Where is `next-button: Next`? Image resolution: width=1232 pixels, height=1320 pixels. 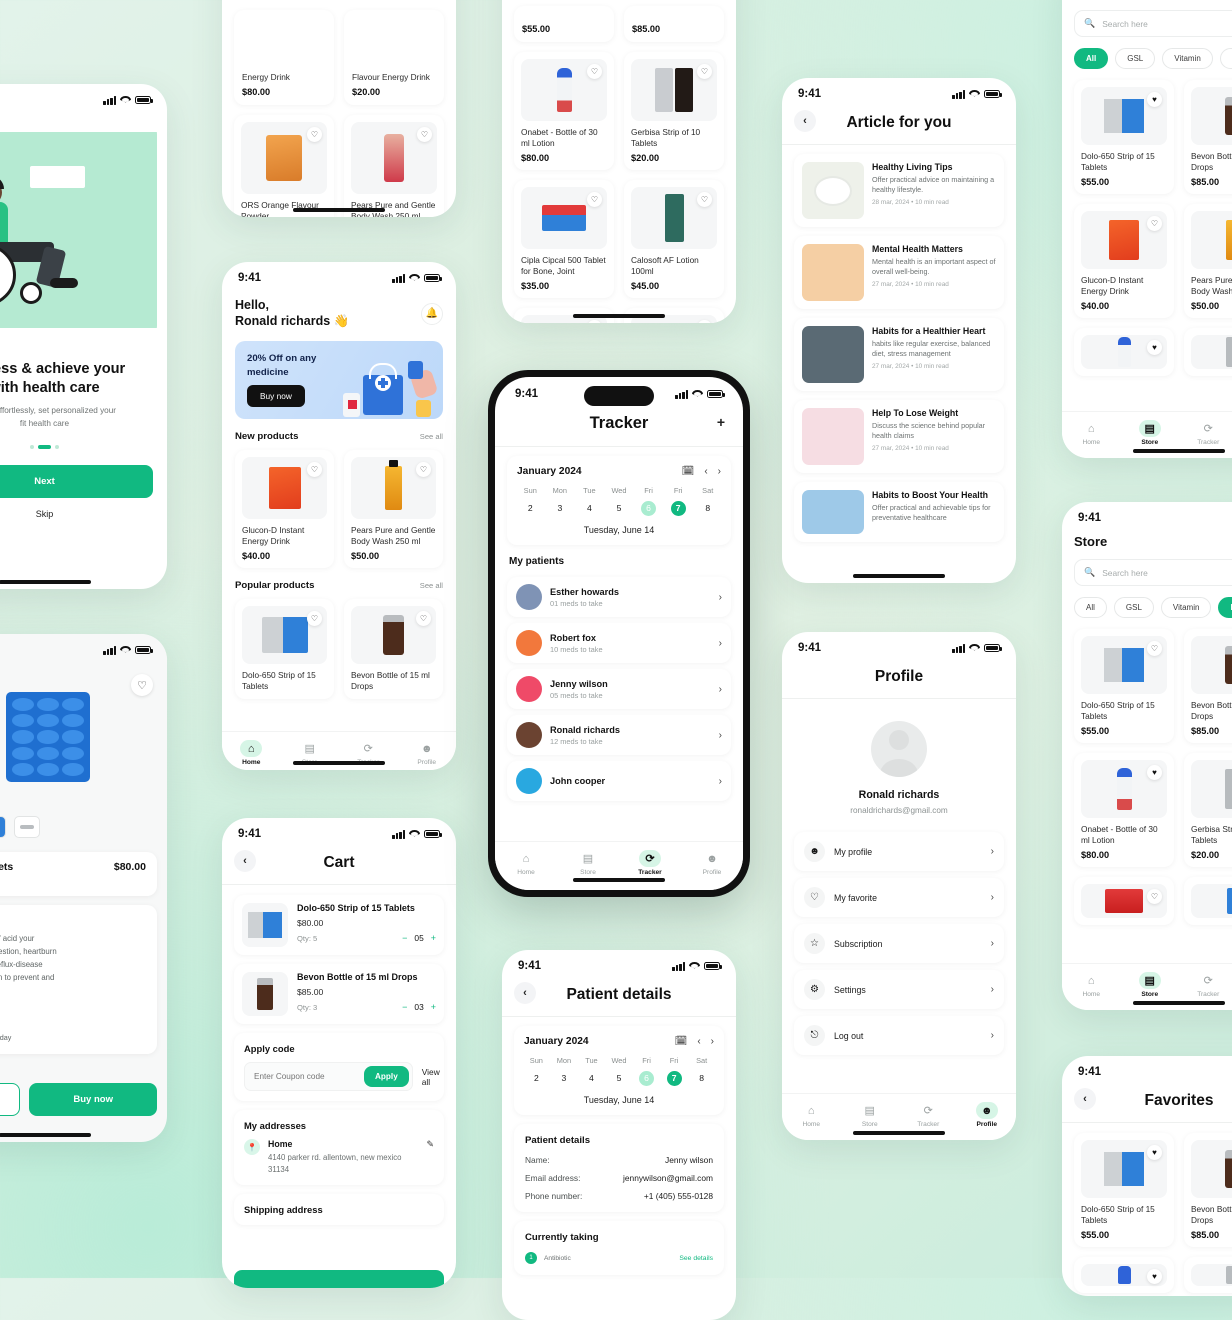
next-button: Next is located at coordinates (76, 481).